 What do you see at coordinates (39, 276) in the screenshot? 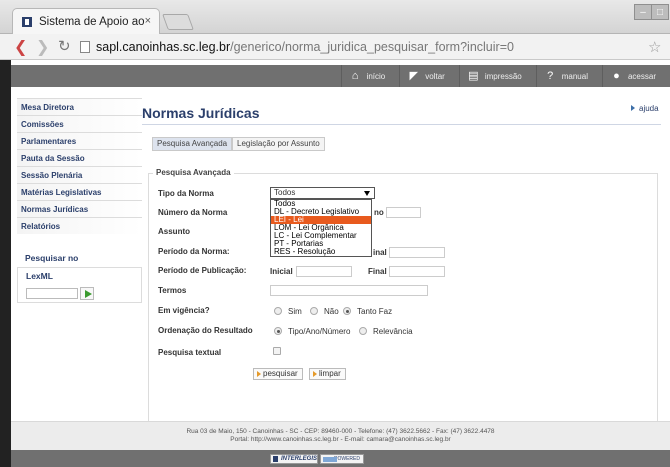
I see `lexml-label: LexML` at bounding box center [39, 276].